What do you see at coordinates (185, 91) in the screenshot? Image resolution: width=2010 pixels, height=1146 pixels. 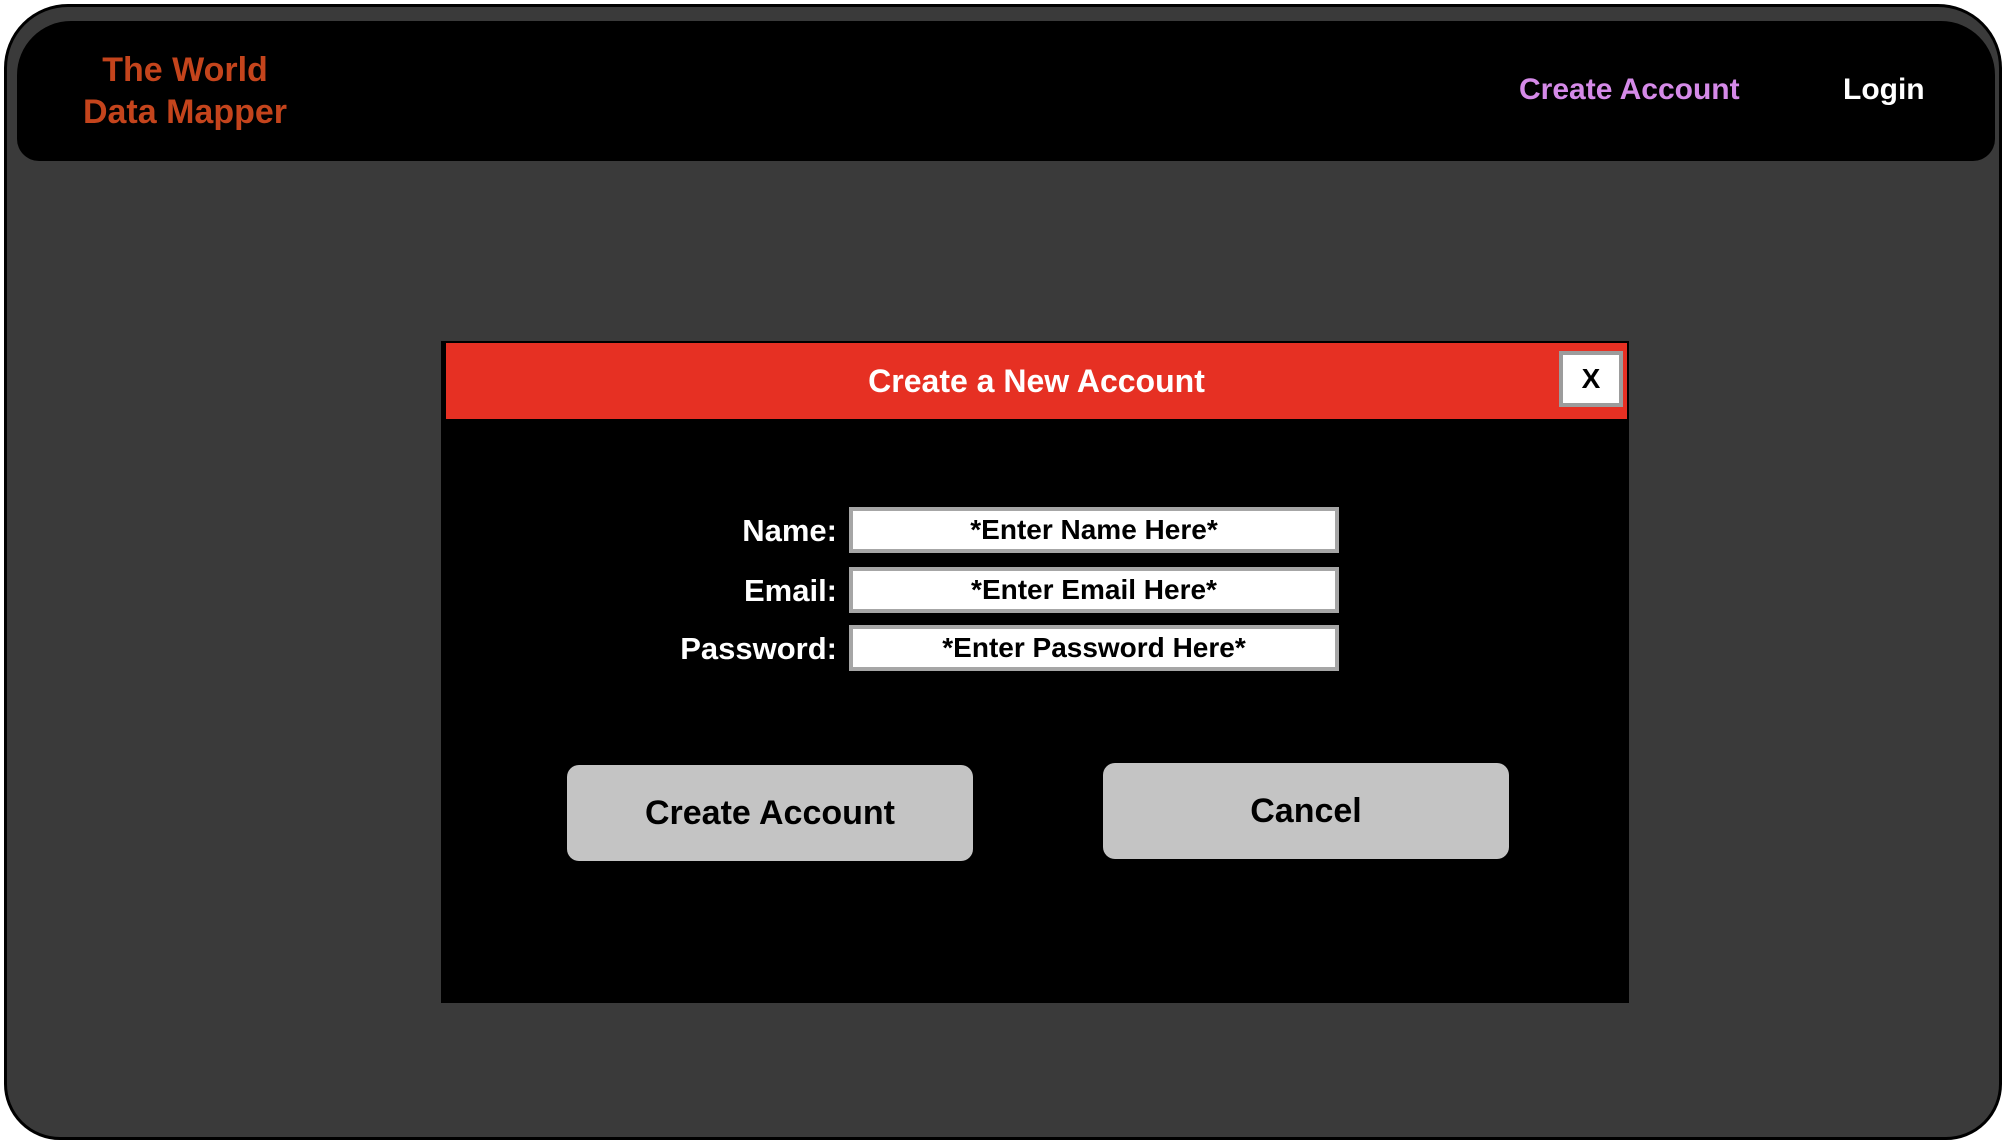 I see `brand-logo: The World Data Mapper` at bounding box center [185, 91].